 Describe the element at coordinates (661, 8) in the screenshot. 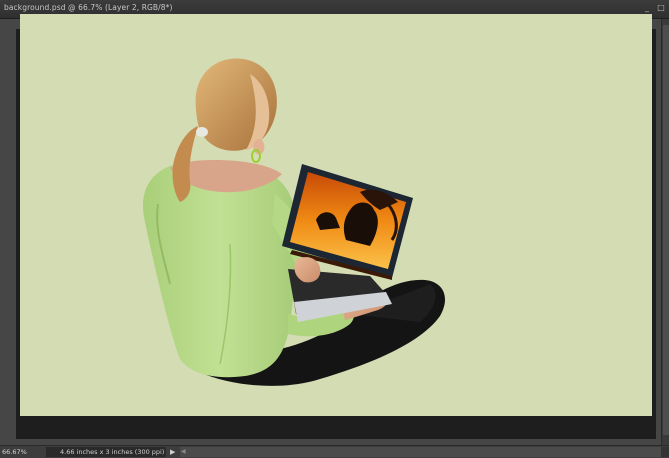

I see `restore-button: □` at that location.